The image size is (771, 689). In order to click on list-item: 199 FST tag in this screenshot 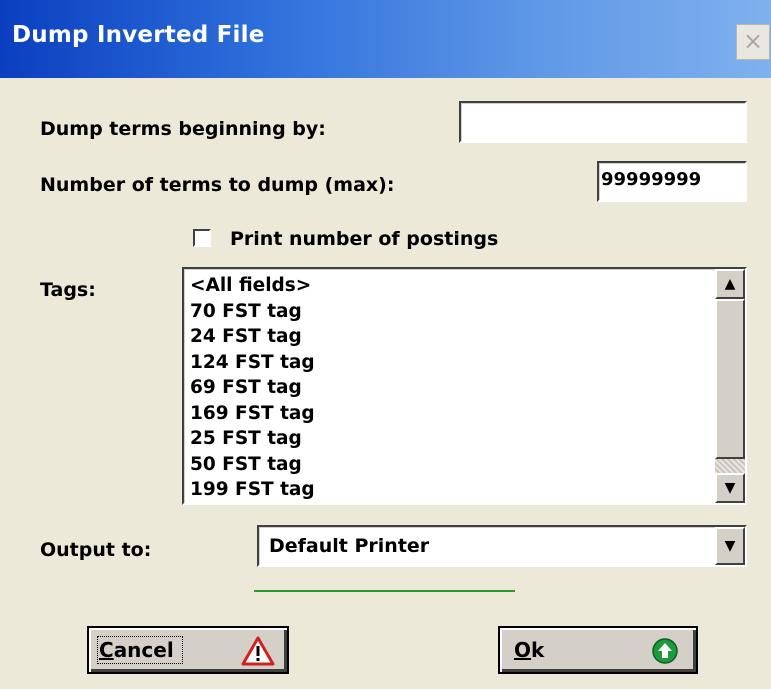, I will do `click(252, 490)`.